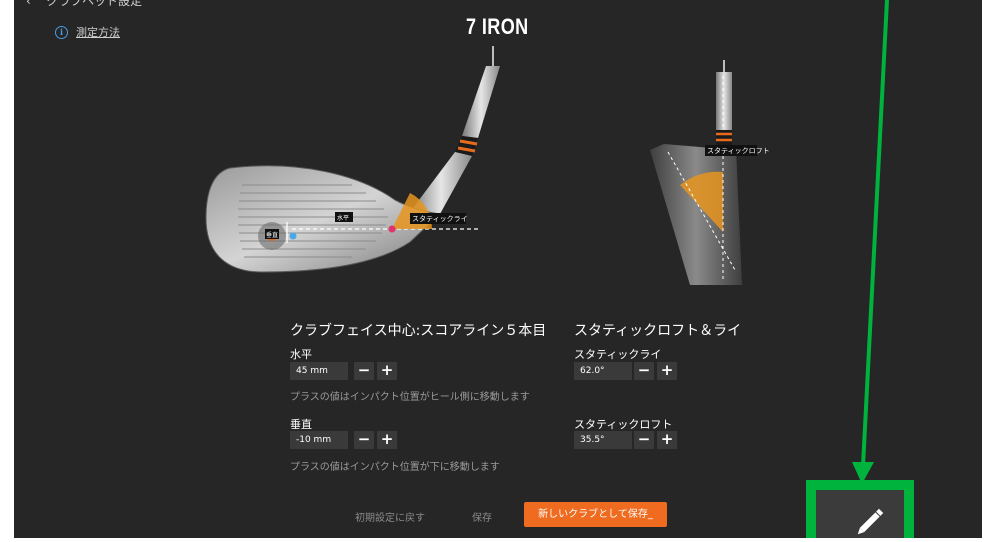 This screenshot has width=996, height=542. Describe the element at coordinates (644, 440) in the screenshot. I see `loft-decrement-button: −` at that location.